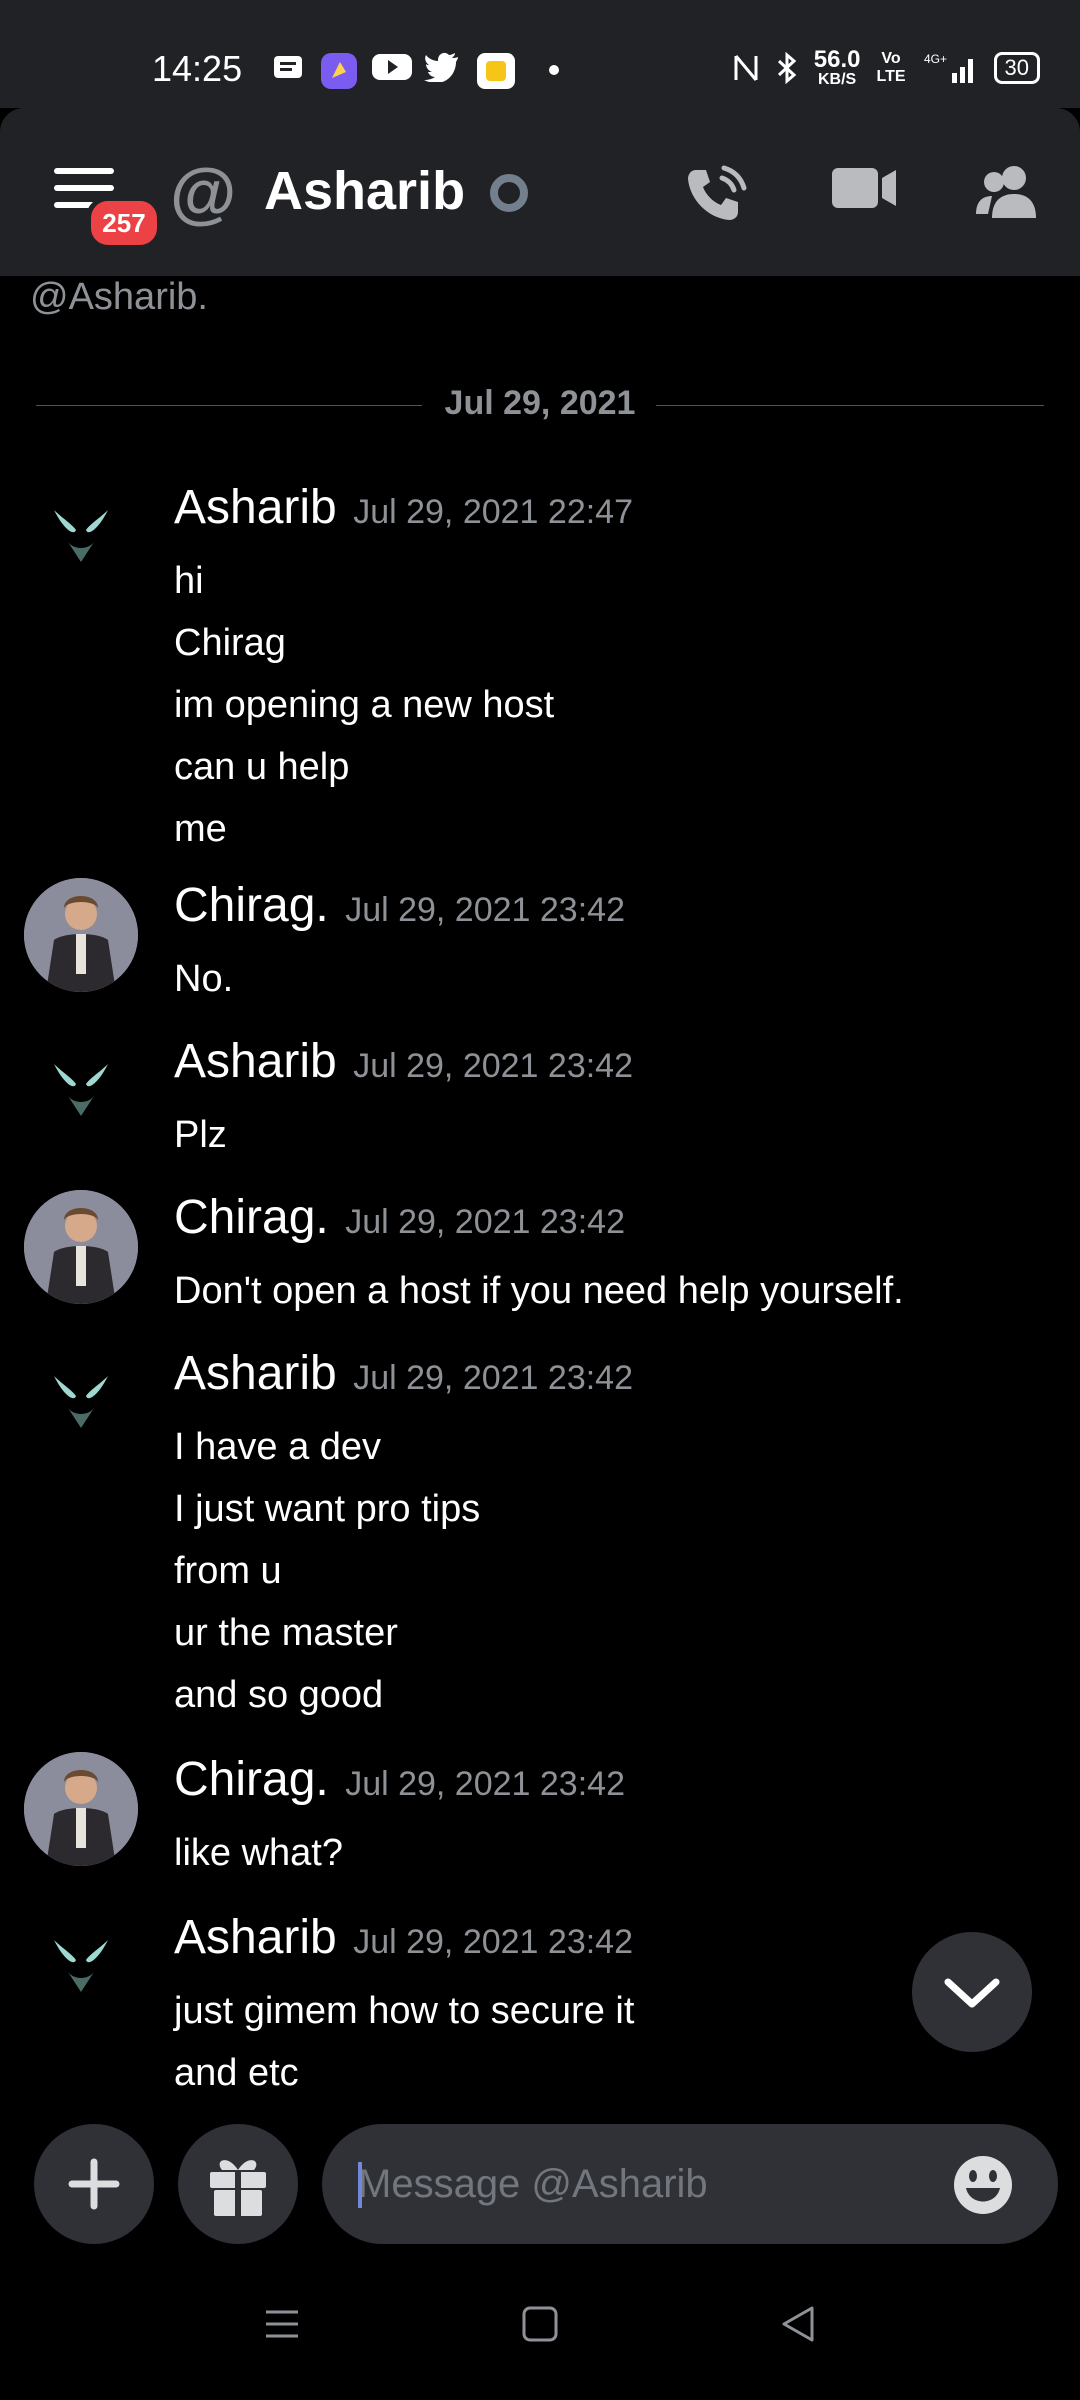  I want to click on message-content: Plz, so click(200, 1135).